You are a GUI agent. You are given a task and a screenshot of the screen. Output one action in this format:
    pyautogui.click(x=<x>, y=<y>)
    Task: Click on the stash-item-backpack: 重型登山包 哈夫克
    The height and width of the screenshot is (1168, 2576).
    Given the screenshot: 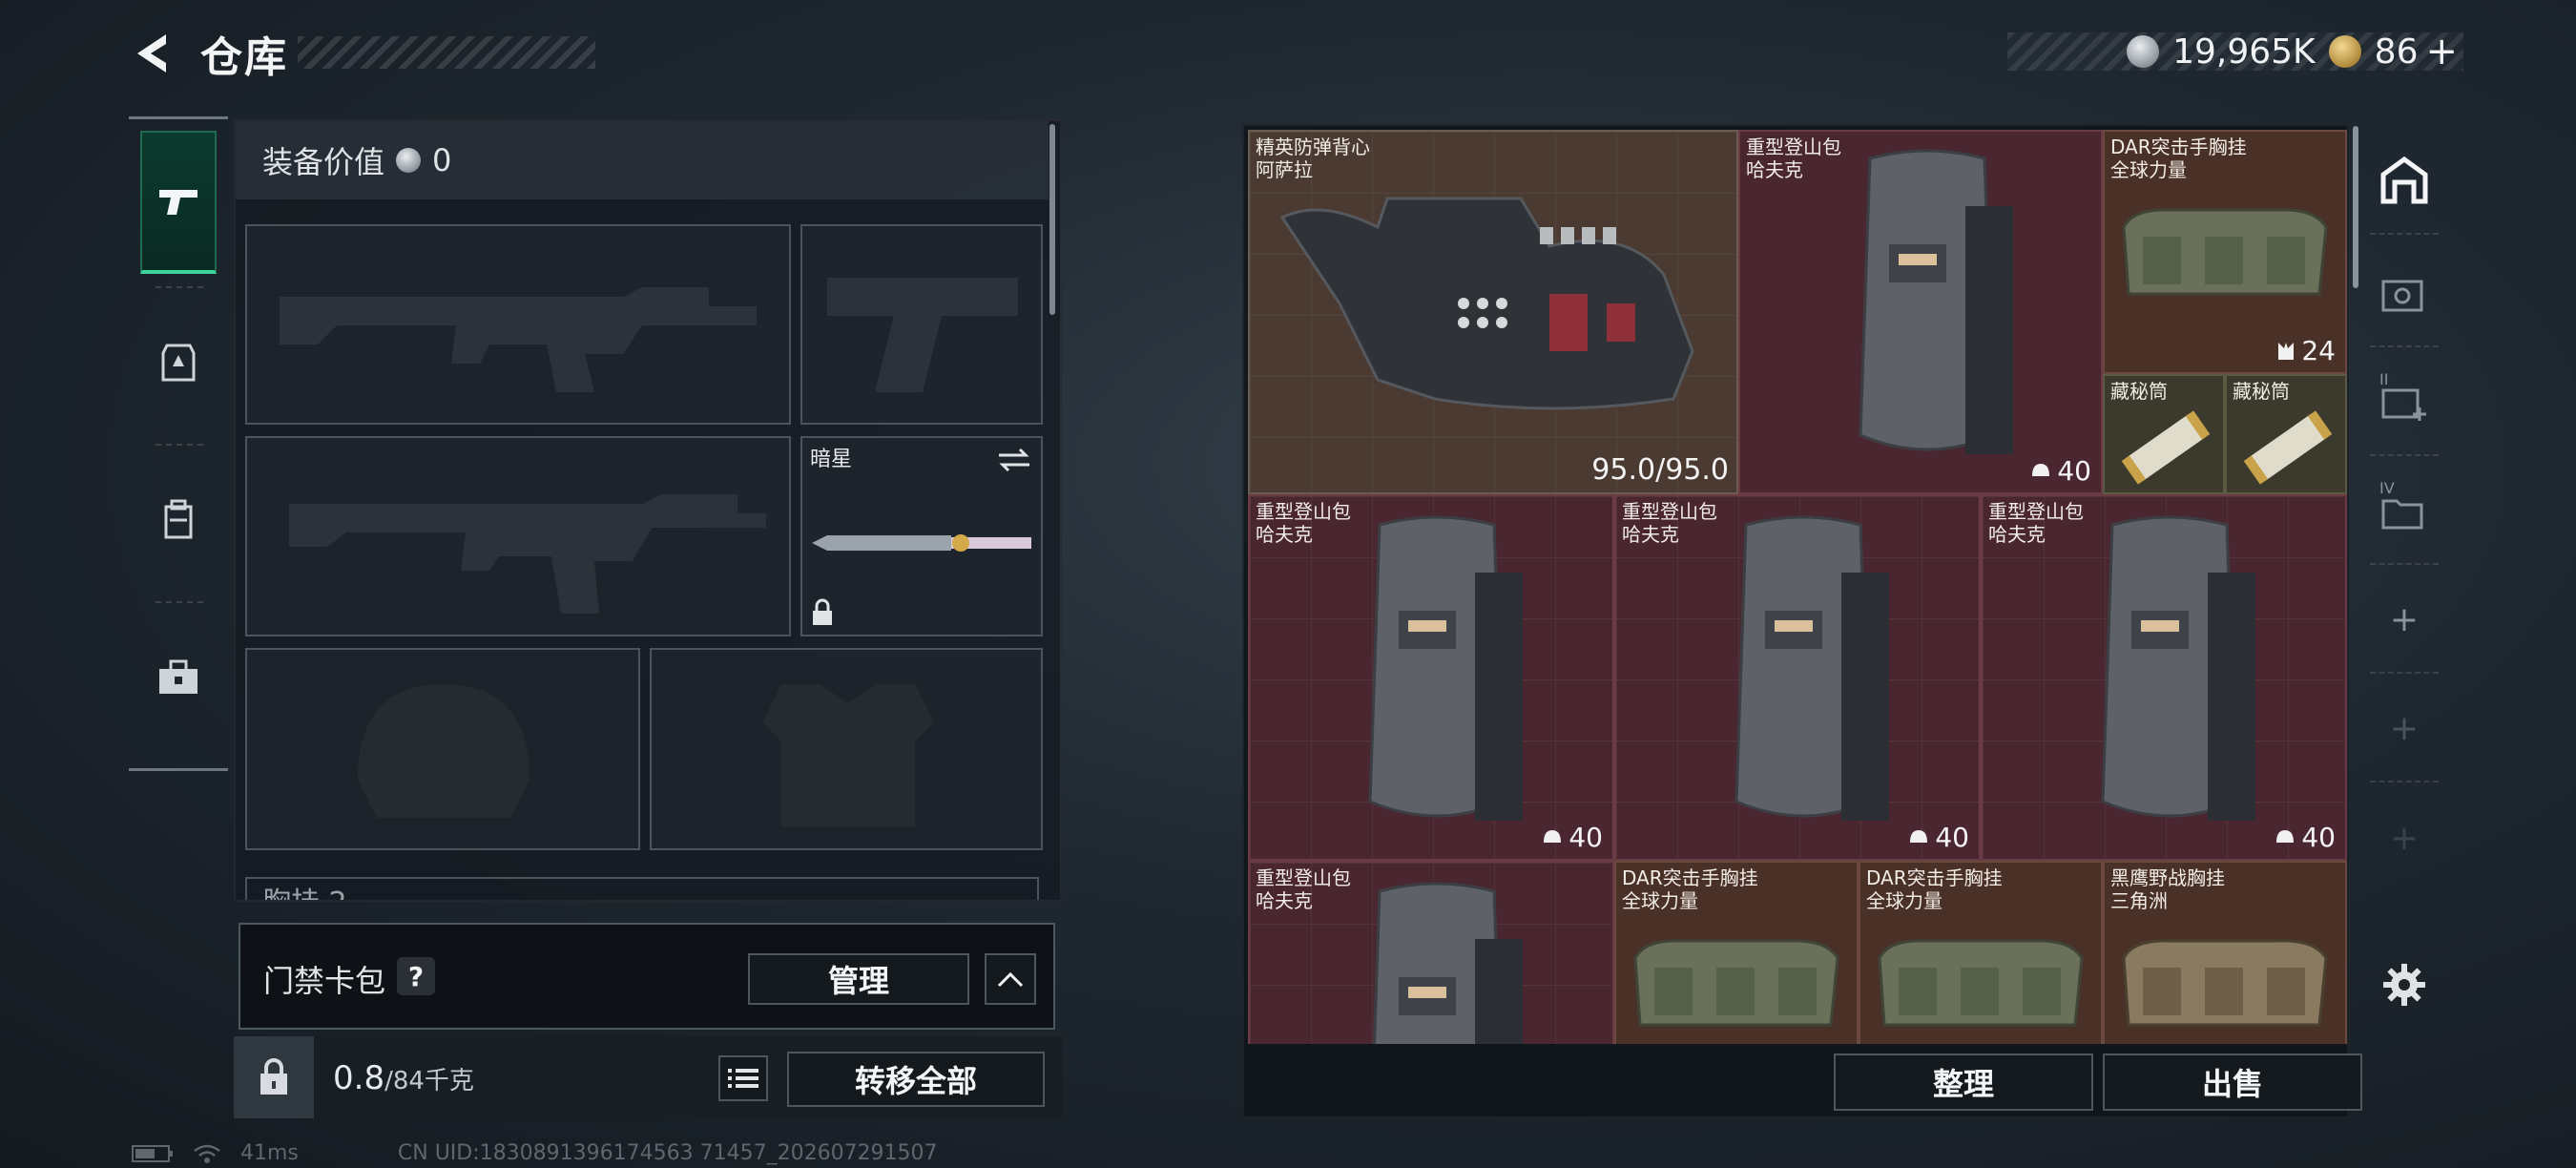 What is the action you would take?
    pyautogui.click(x=1431, y=952)
    